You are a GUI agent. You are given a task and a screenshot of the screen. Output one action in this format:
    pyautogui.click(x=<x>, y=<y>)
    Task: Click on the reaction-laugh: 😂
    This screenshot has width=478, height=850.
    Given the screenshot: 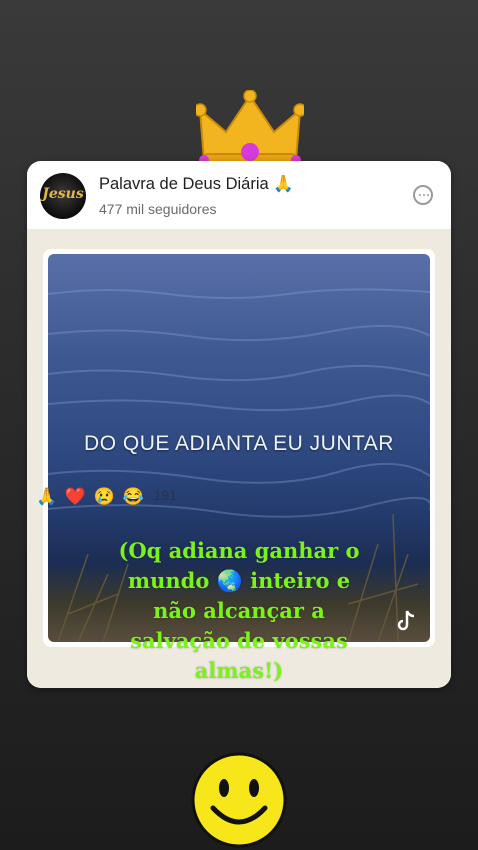 What is the action you would take?
    pyautogui.click(x=133, y=497)
    